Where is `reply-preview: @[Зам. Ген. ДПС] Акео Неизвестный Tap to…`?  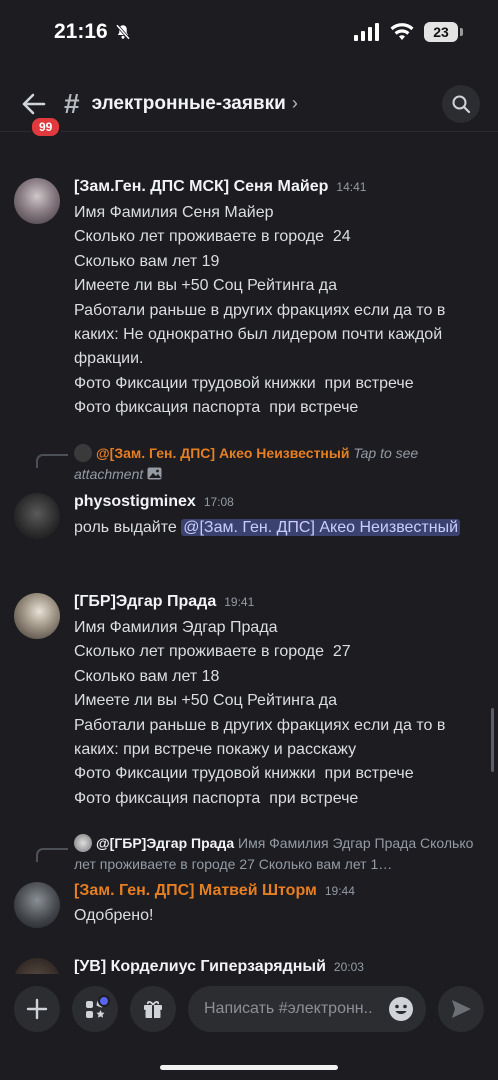
reply-preview: @[Зам. Ген. ДПС] Акео Неизвестный Tap to… is located at coordinates (280, 464).